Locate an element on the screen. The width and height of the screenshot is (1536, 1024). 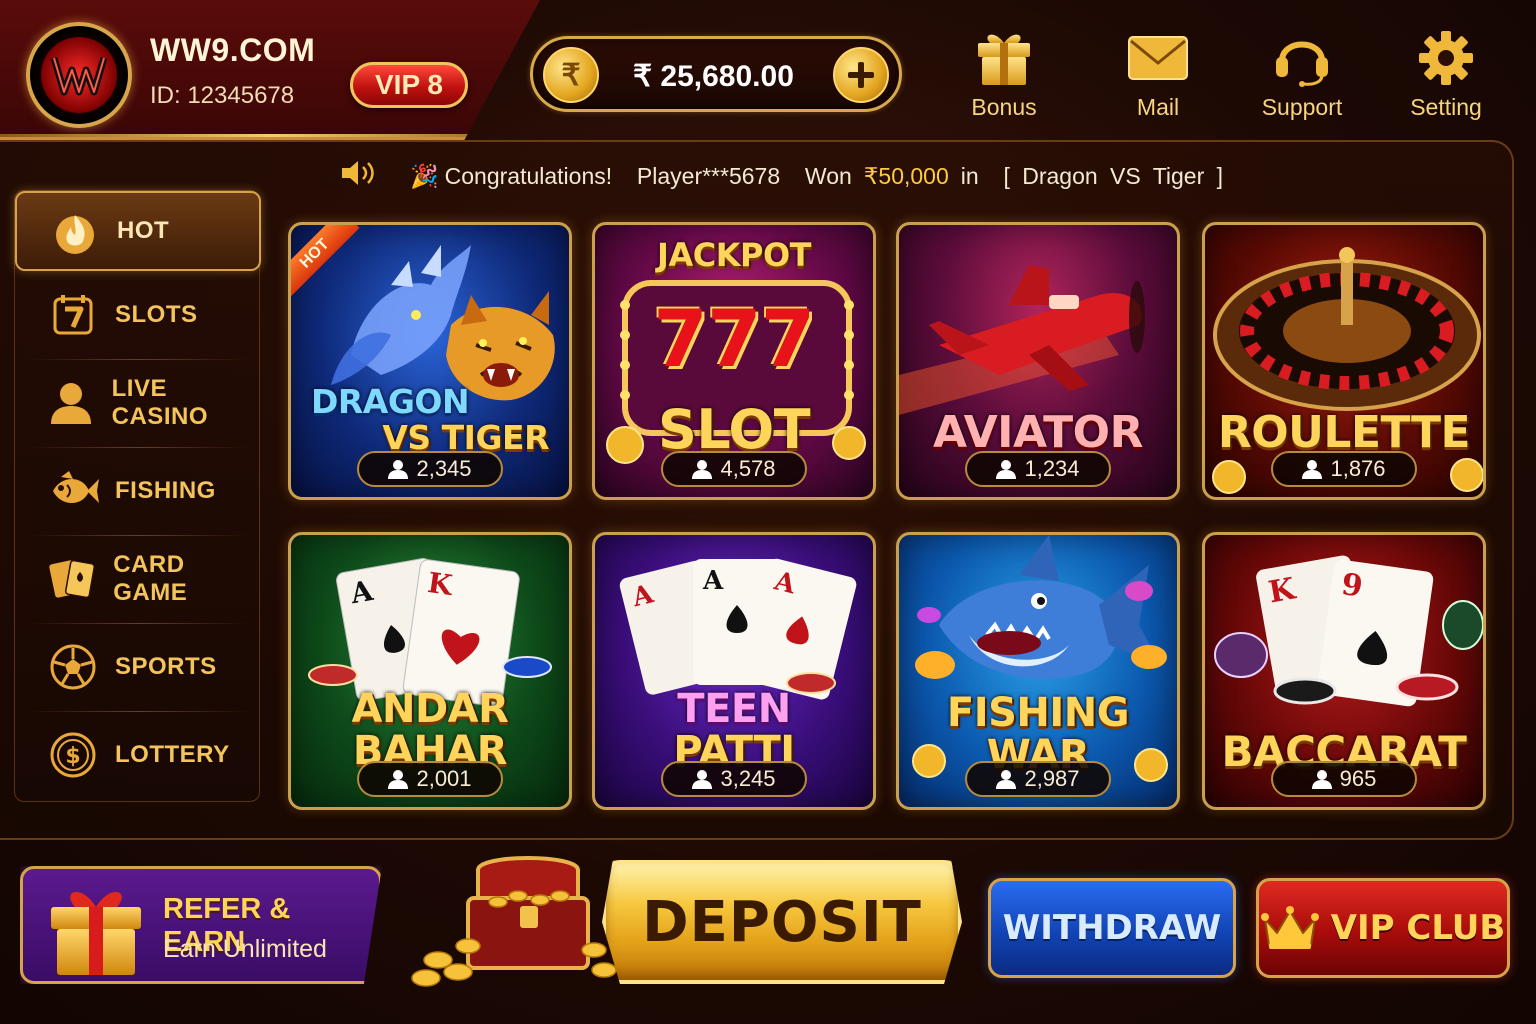
add-funds-button is located at coordinates (861, 75).